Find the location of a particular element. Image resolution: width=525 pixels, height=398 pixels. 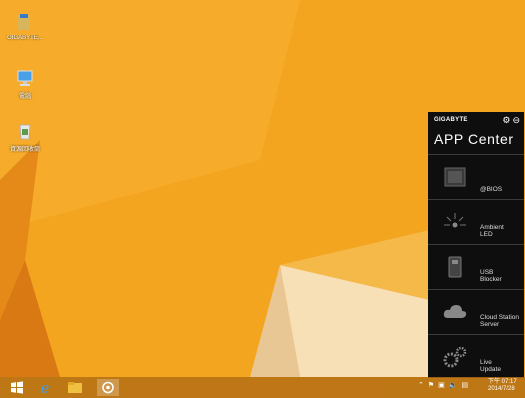

system-tray: ⌃ ⚑ ▣ 🔈 ▤ is located at coordinates (445, 385).